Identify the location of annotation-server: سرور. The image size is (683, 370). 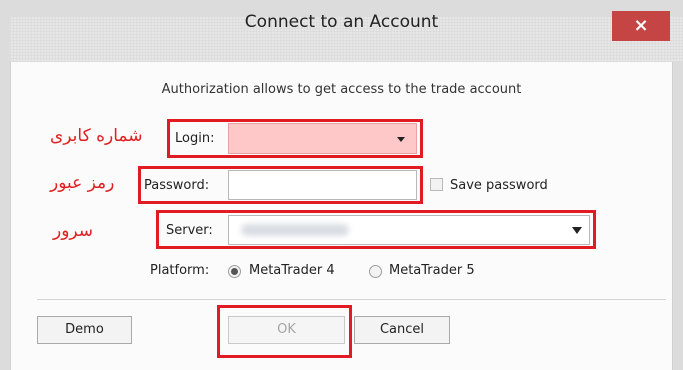
(73, 231).